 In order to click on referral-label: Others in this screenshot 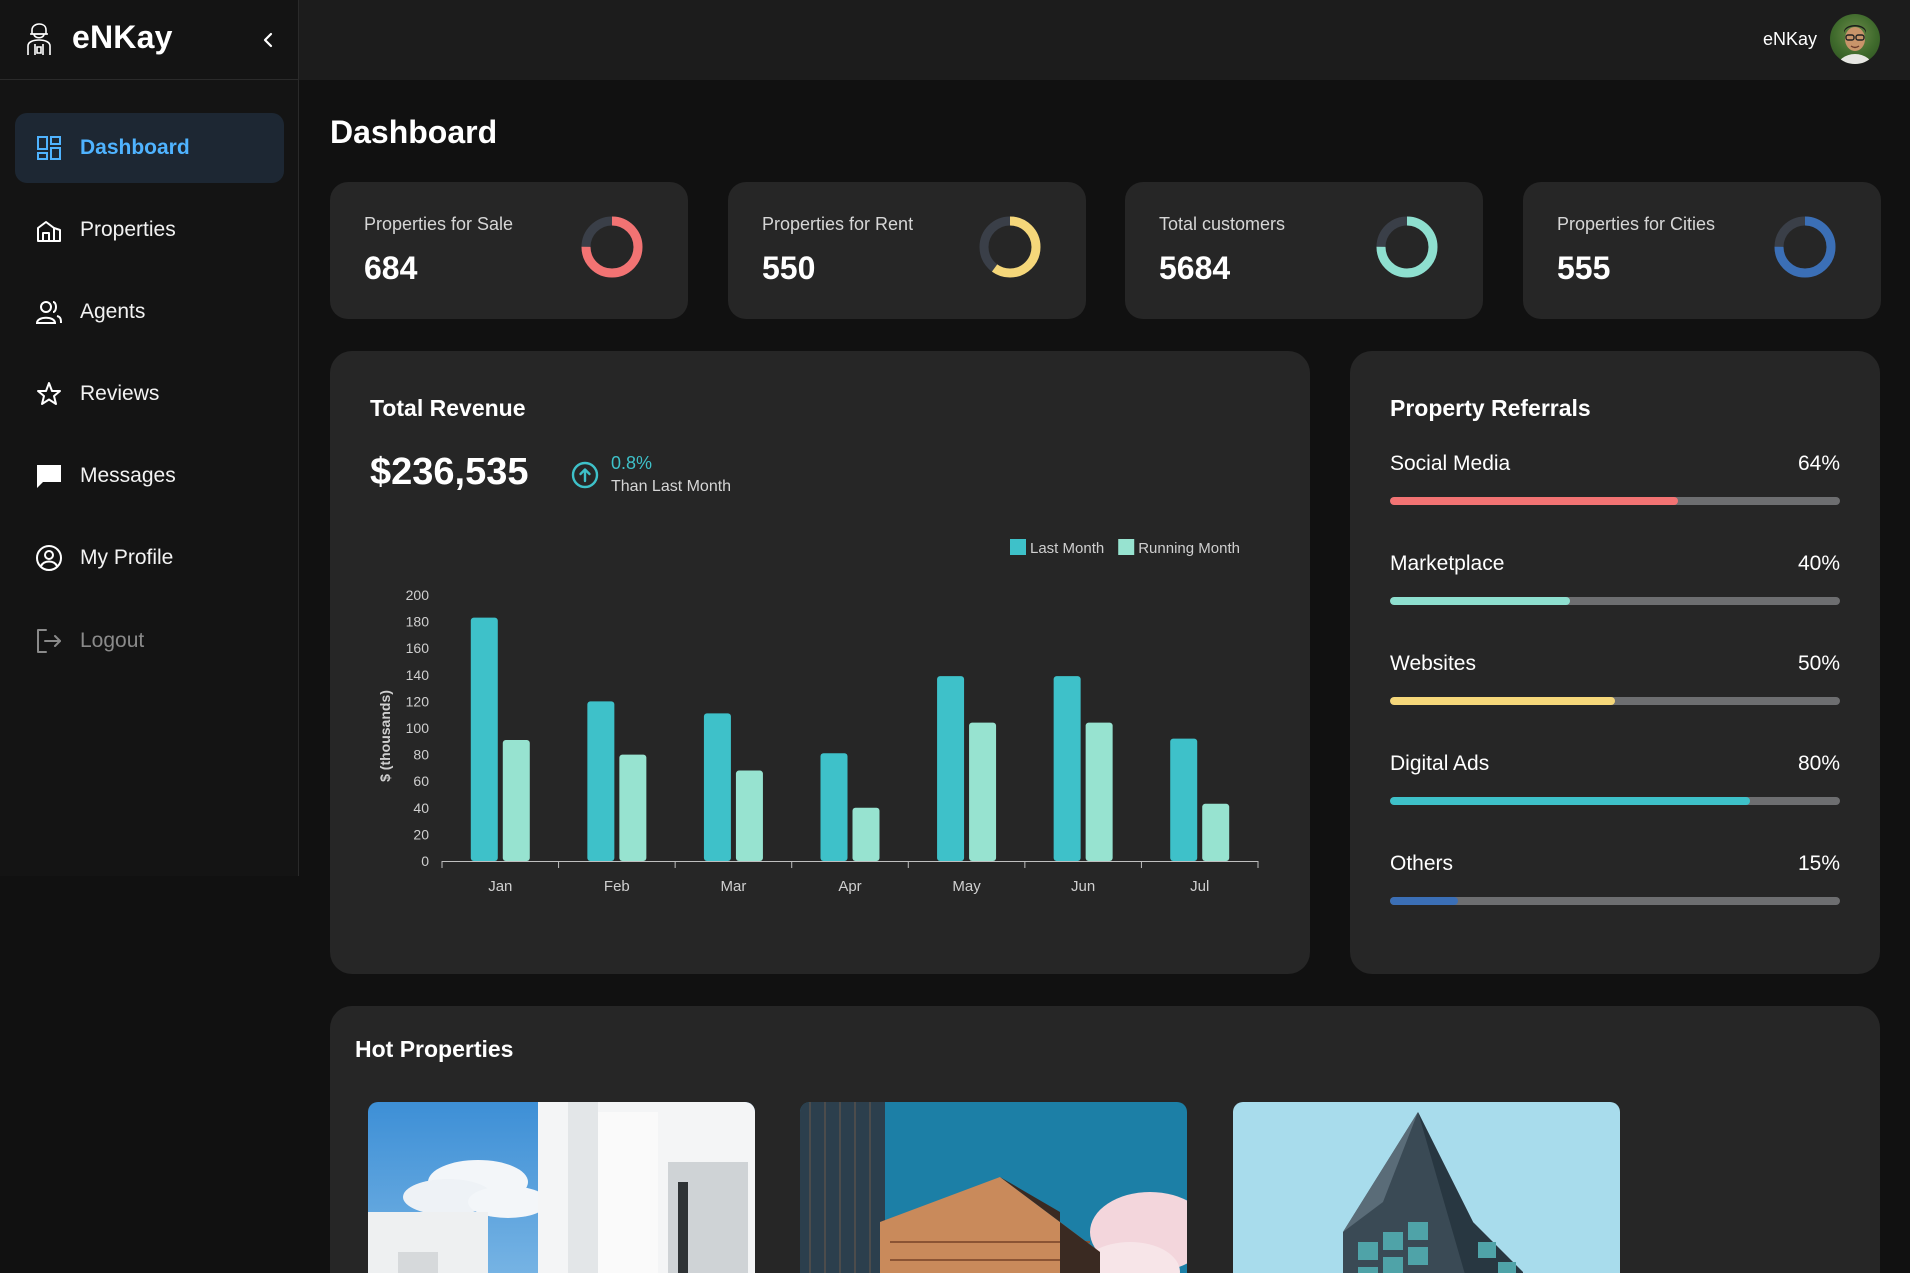, I will do `click(1422, 863)`.